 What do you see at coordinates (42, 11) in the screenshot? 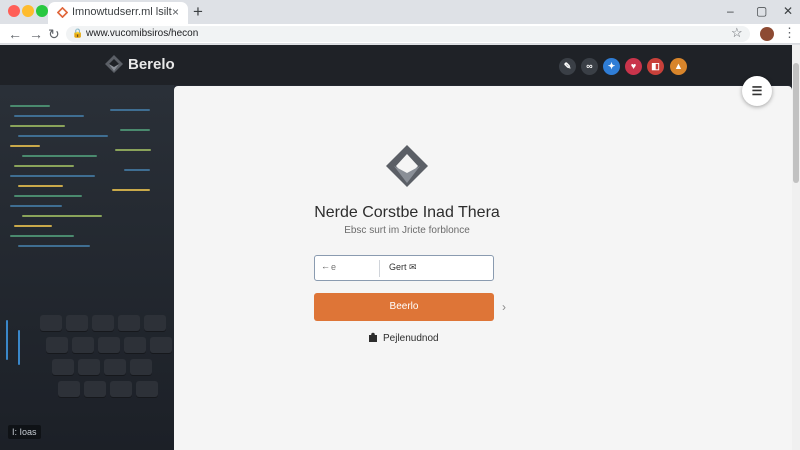
I see `zoom-window-dot` at bounding box center [42, 11].